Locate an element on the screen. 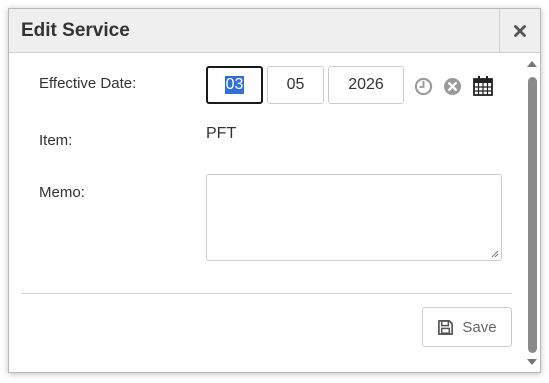  item-label: Item: is located at coordinates (56, 140).